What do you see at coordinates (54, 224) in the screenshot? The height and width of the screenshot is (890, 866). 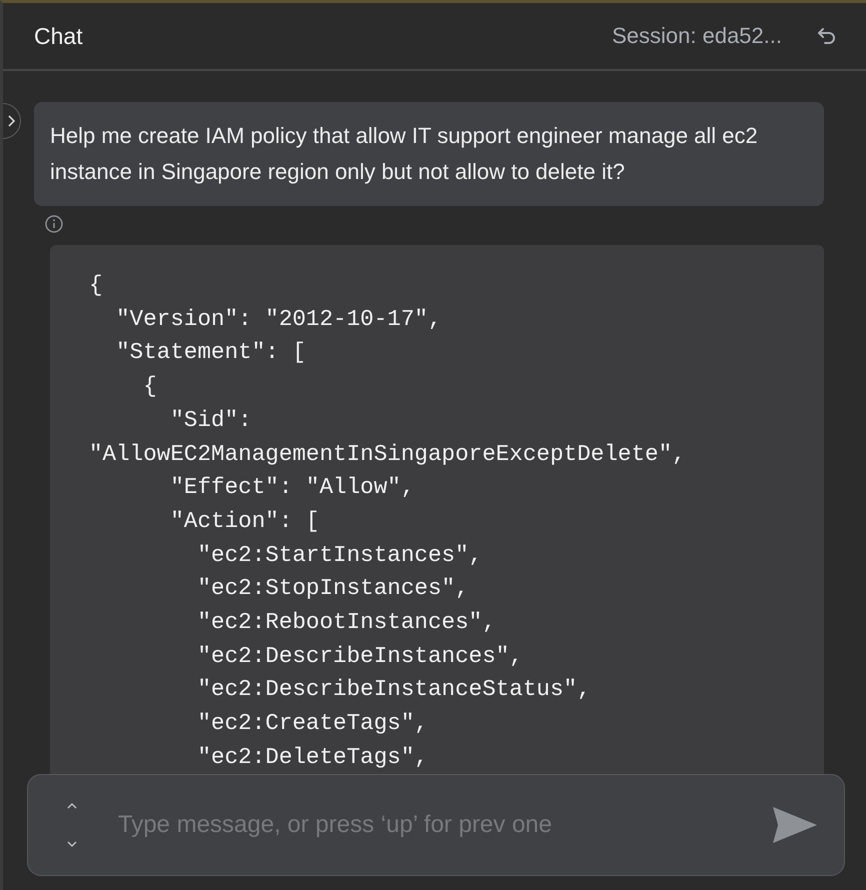 I see `info-icon` at bounding box center [54, 224].